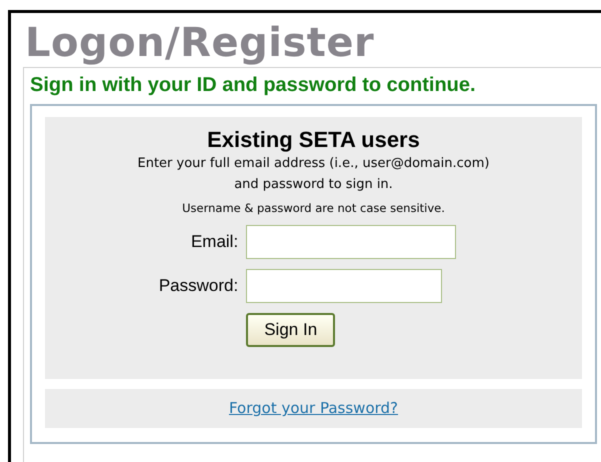  Describe the element at coordinates (313, 185) in the screenshot. I see `instruction-text: and password to sign in.` at that location.